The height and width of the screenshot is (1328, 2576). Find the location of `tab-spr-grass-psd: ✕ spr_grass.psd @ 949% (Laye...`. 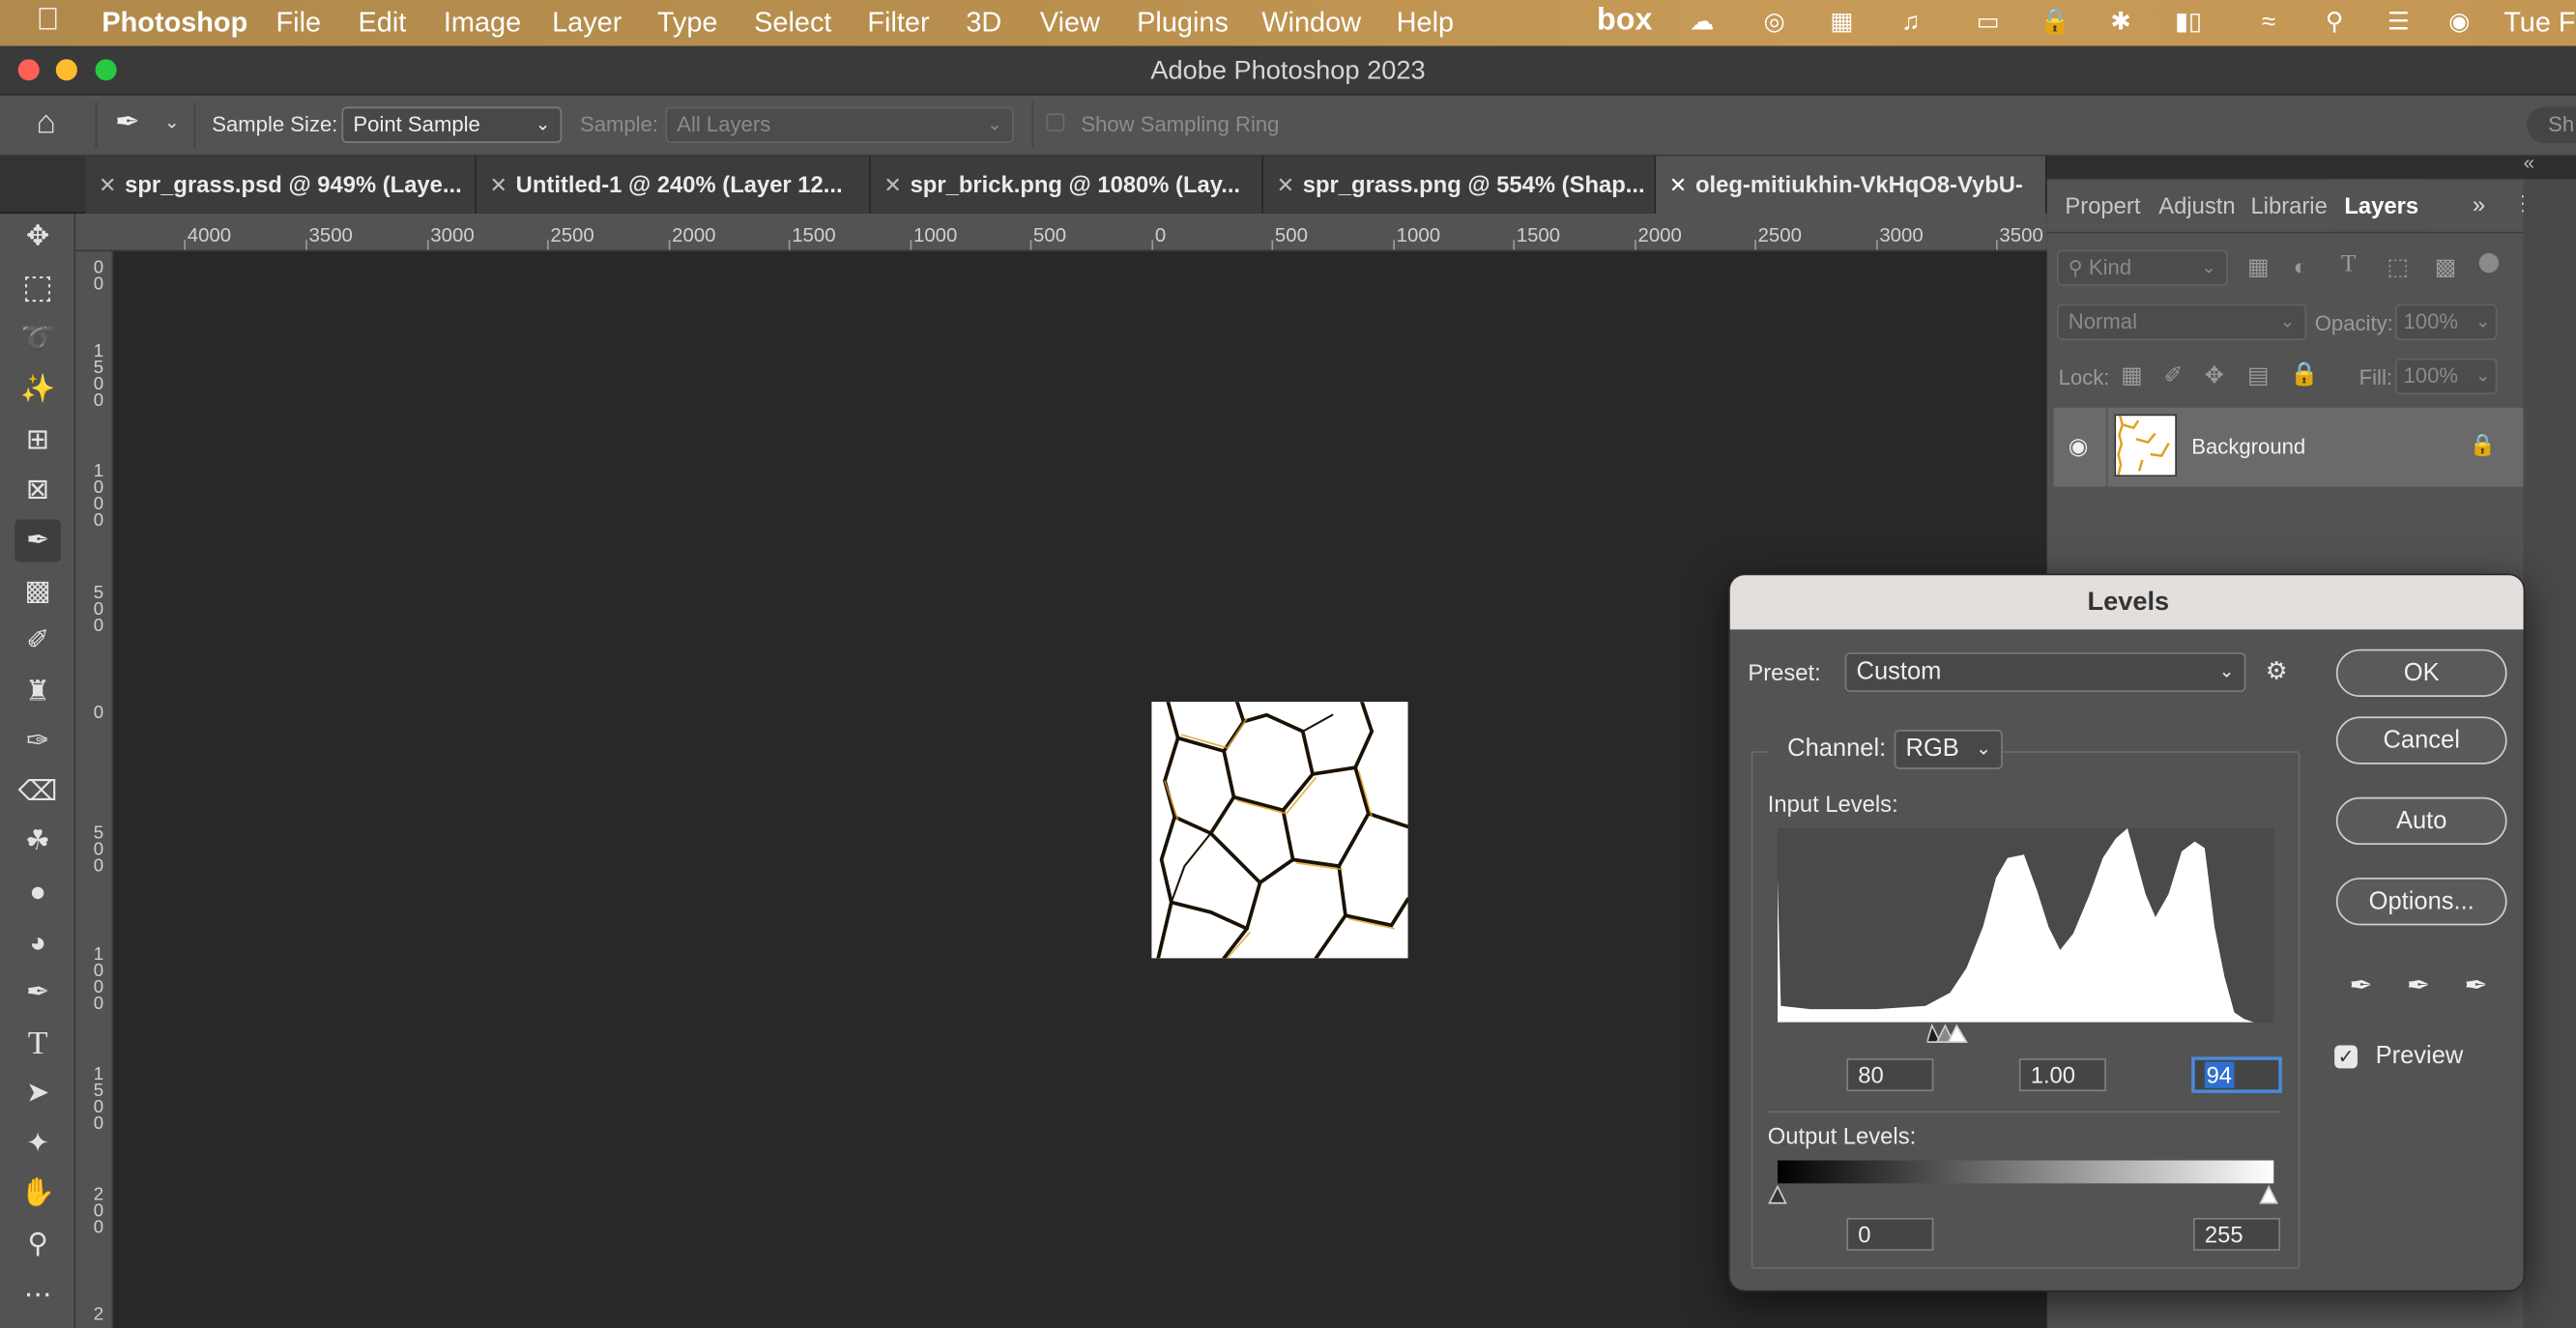

tab-spr-grass-psd: ✕ spr_grass.psd @ 949% (Laye... is located at coordinates (281, 185).